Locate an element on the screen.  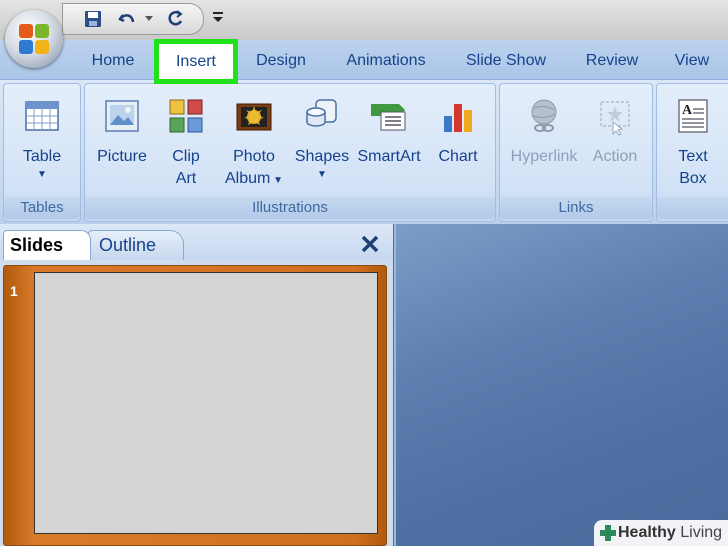
photo-album-icon is located at coordinates (254, 117).